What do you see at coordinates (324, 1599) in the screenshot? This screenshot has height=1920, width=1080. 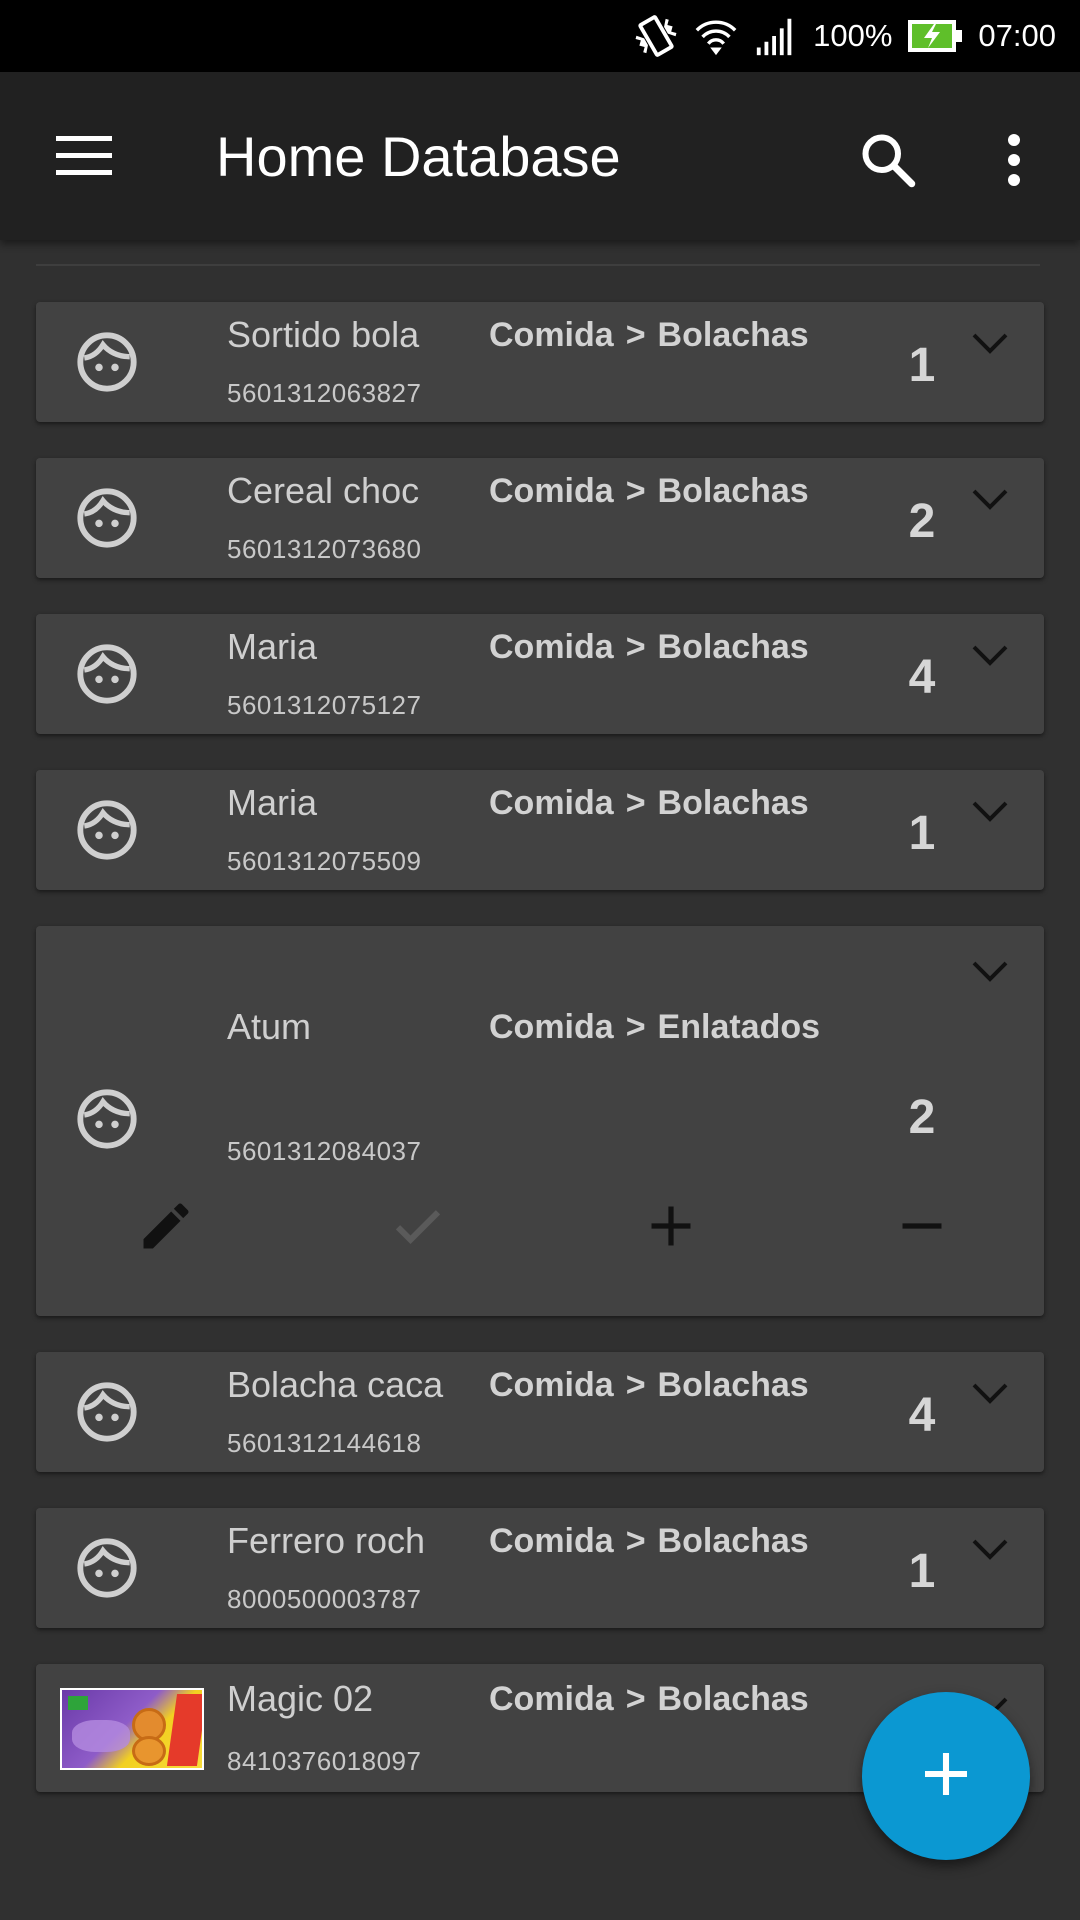 I see `item-barcode: 8000500003787` at bounding box center [324, 1599].